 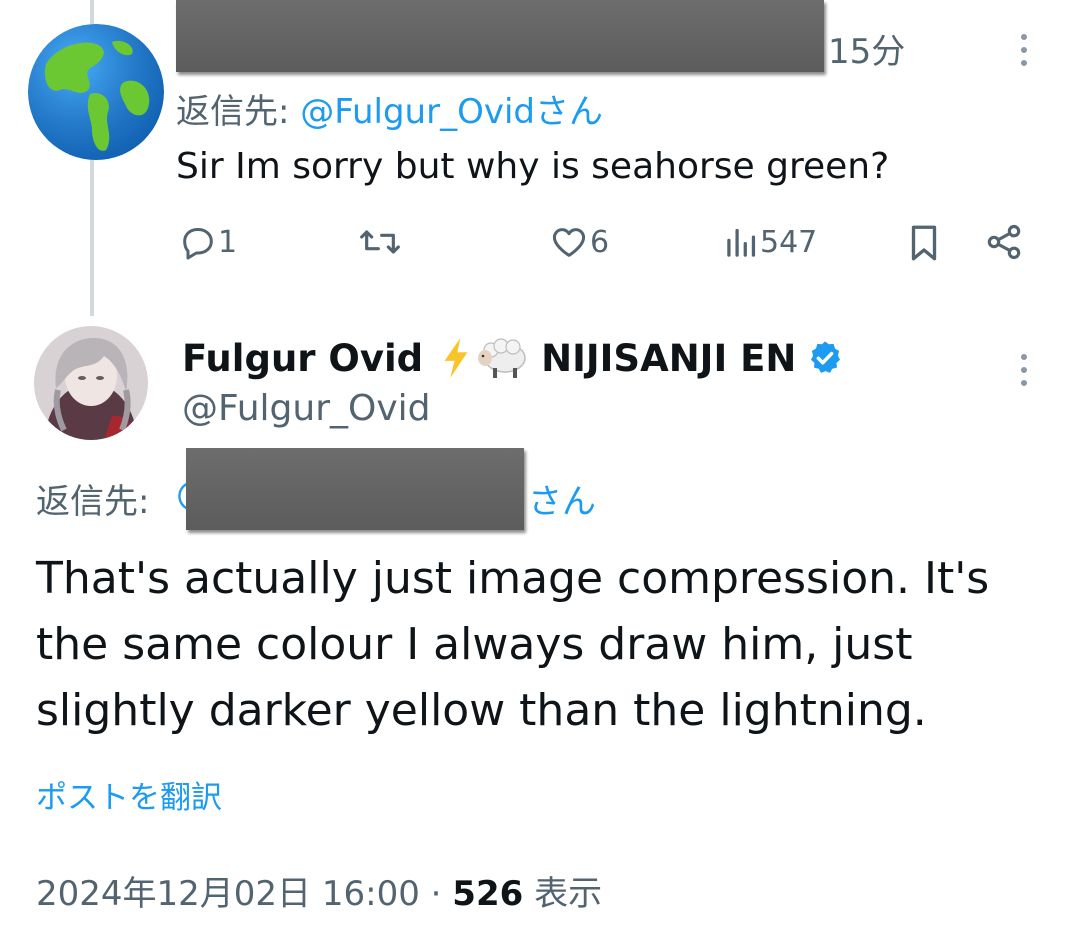 I want to click on author-name-suffix: NIJISANJI EN, so click(x=669, y=358).